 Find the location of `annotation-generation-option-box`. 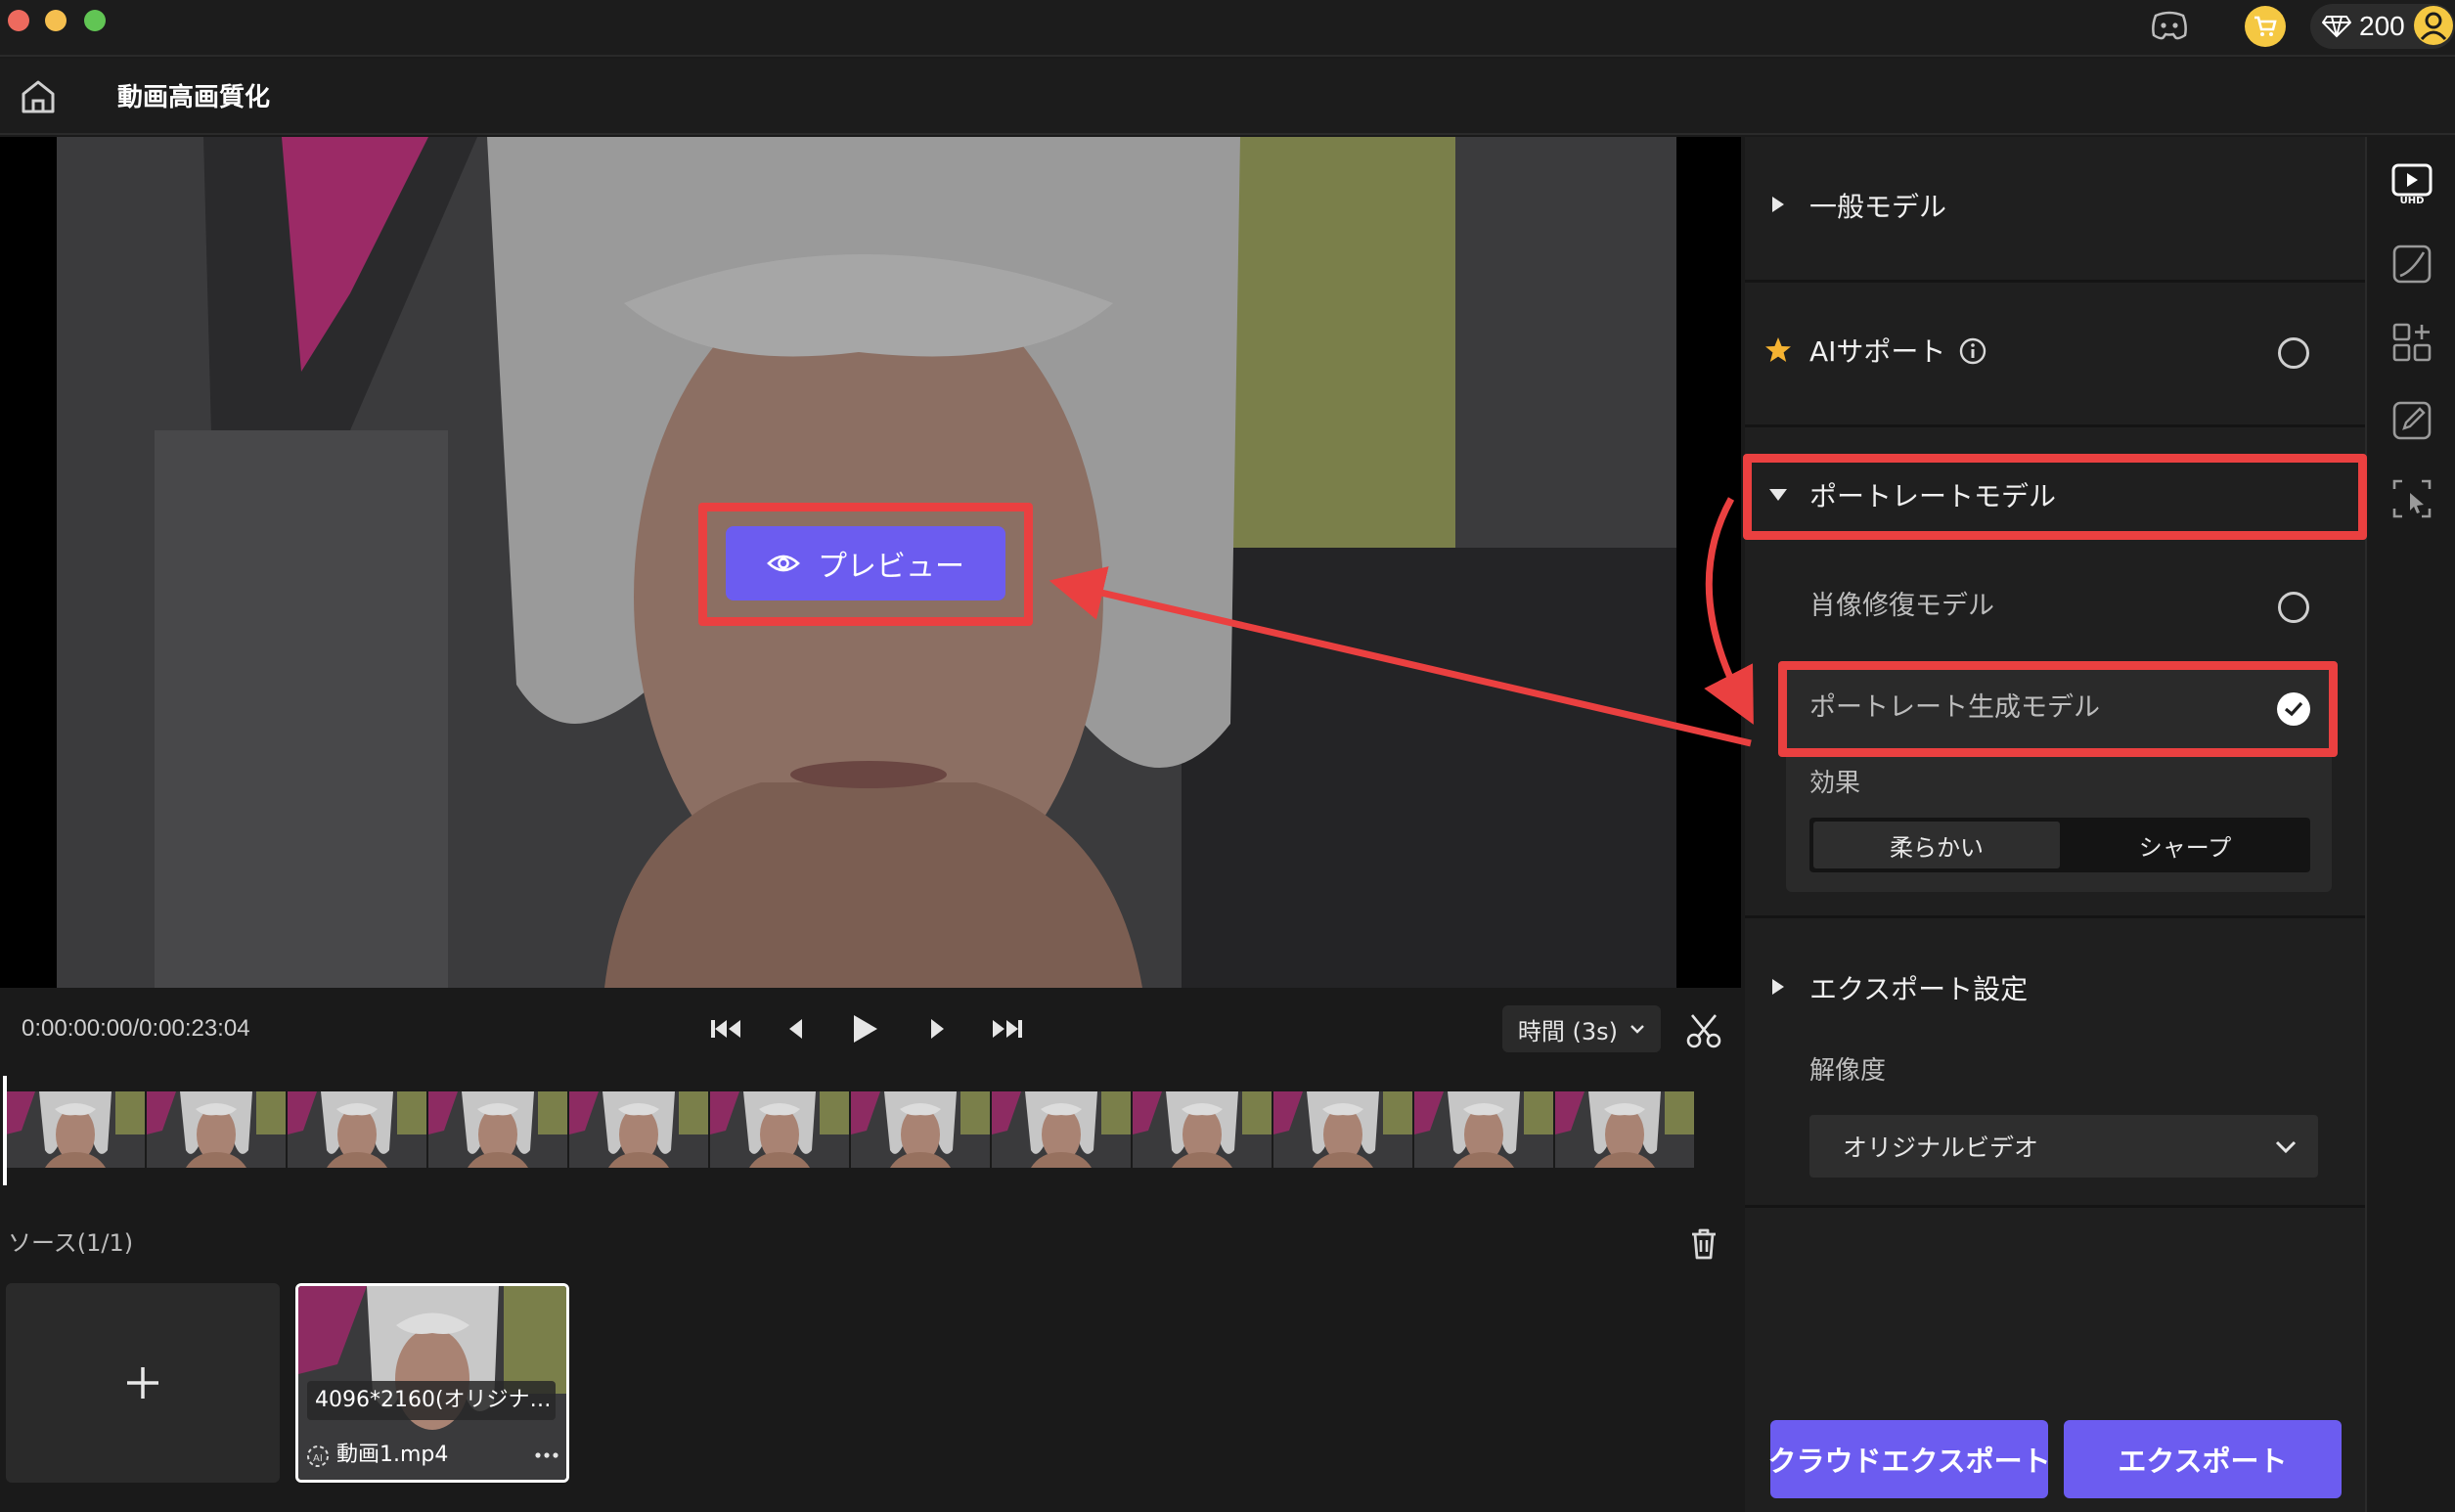

annotation-generation-option-box is located at coordinates (2058, 709).